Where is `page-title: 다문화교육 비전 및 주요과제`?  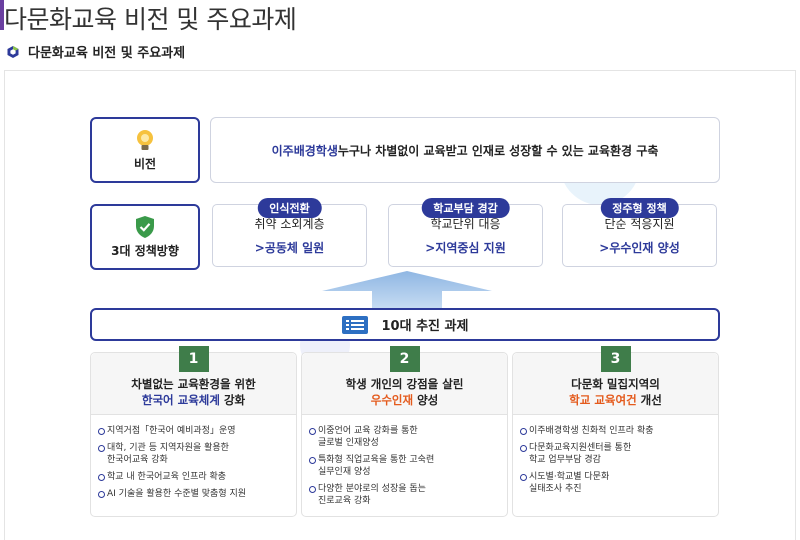
page-title: 다문화교육 비전 및 주요과제 is located at coordinates (148, 18).